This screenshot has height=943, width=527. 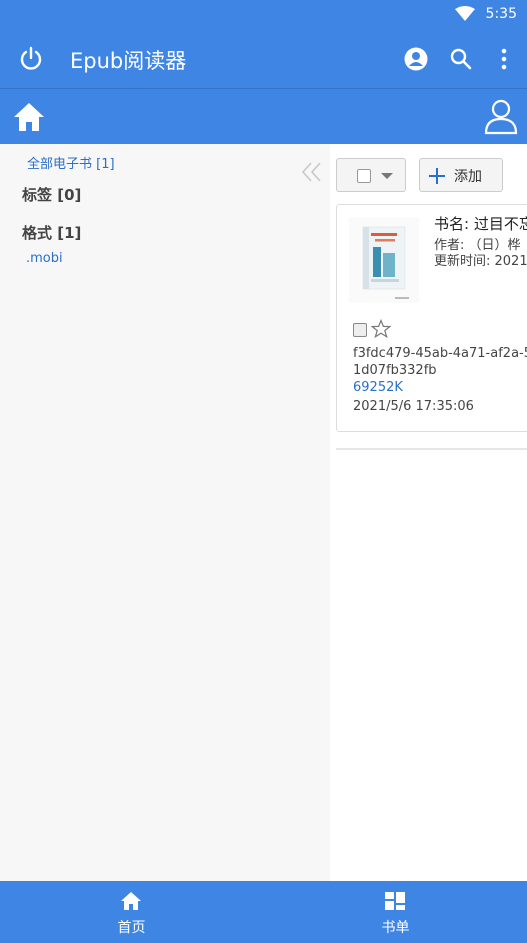 I want to click on search-icon, so click(x=461, y=59).